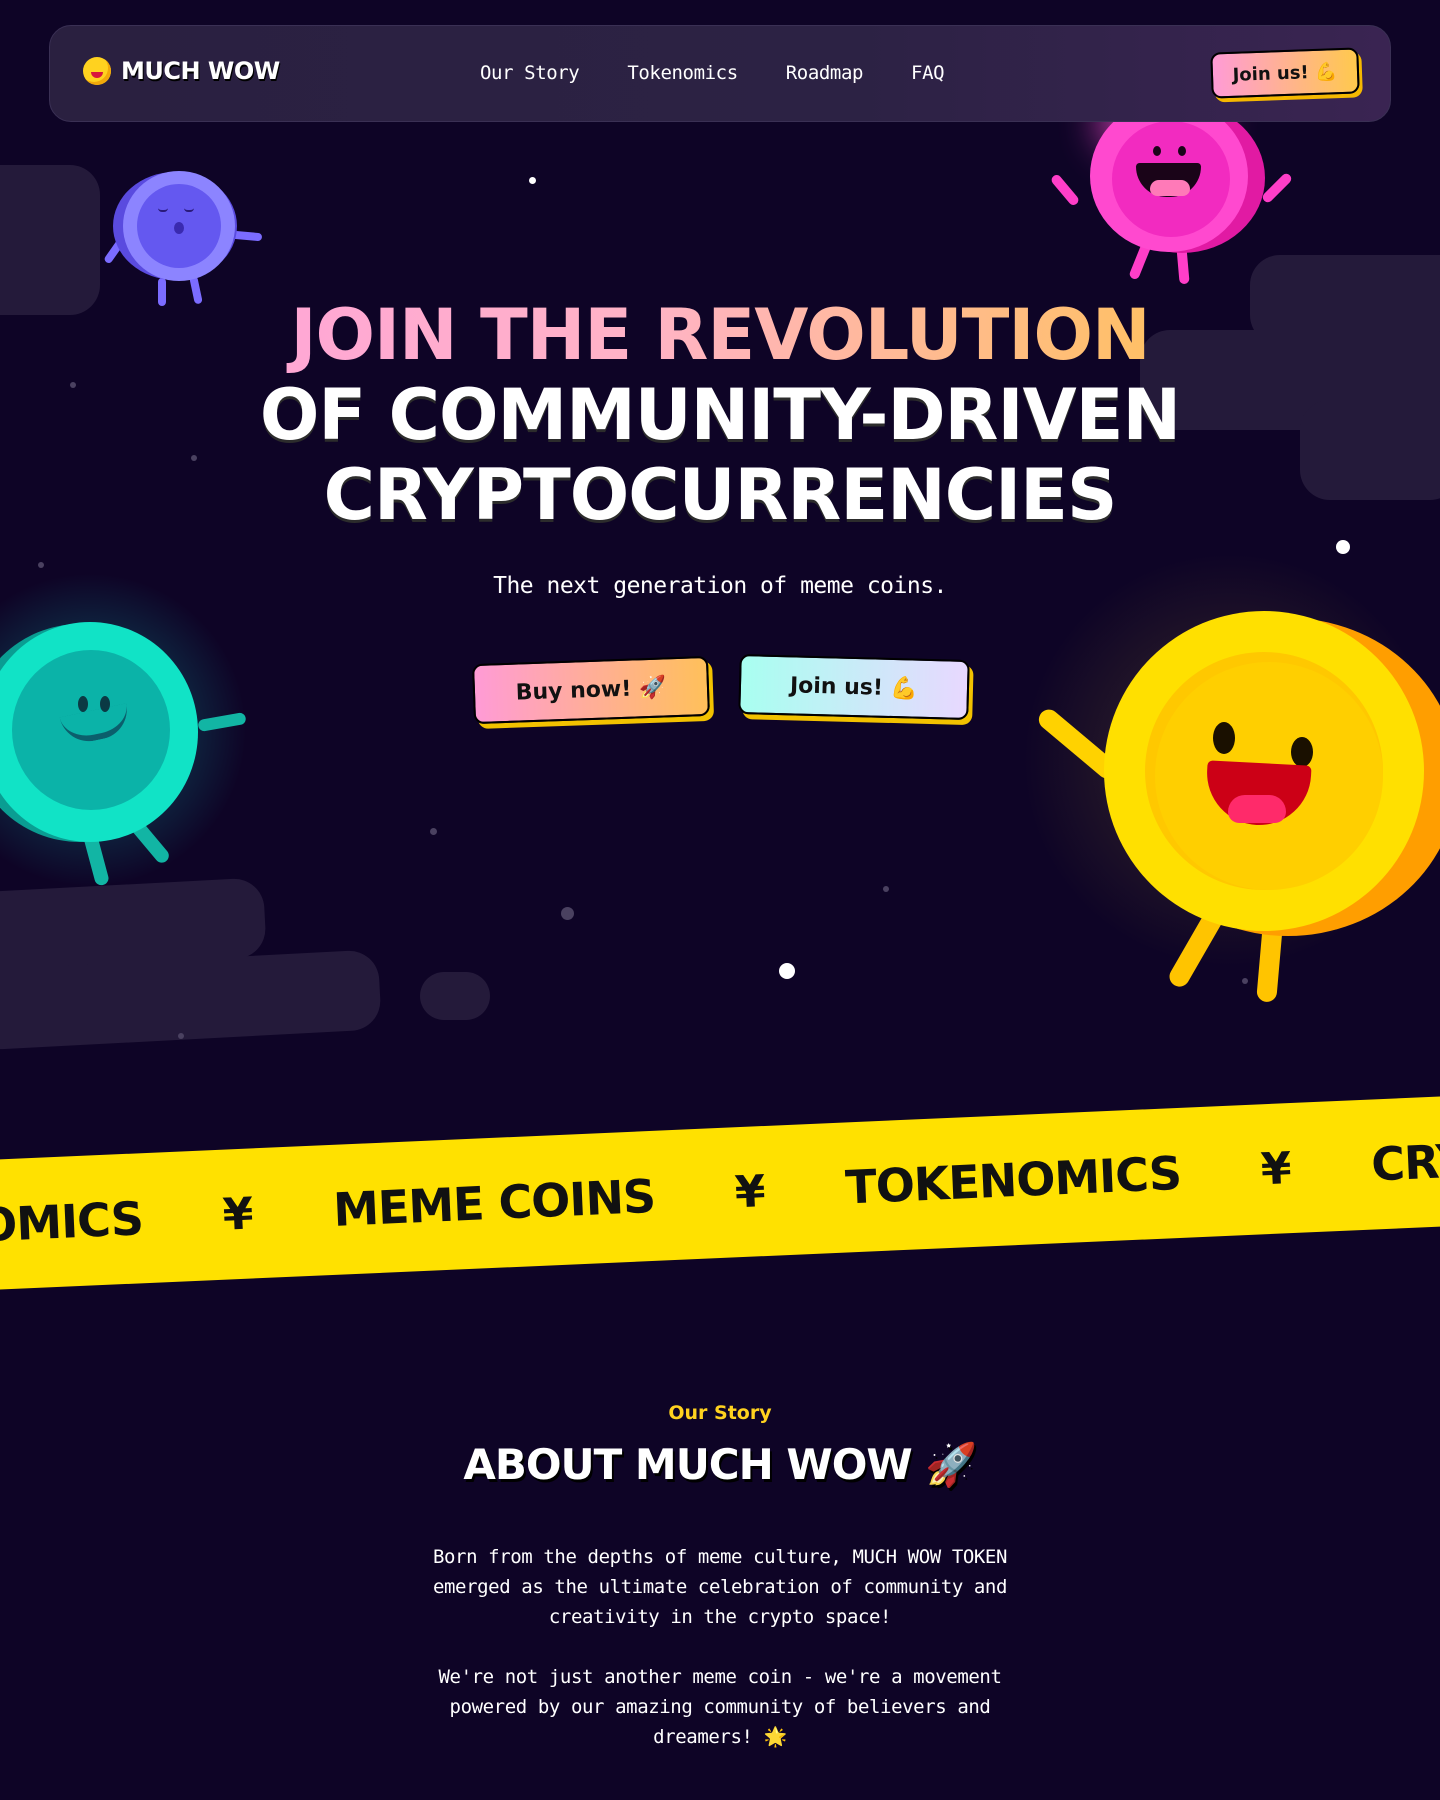 The image size is (1440, 1800). What do you see at coordinates (591, 690) in the screenshot?
I see `buy-now-button: Buy now! 🚀` at bounding box center [591, 690].